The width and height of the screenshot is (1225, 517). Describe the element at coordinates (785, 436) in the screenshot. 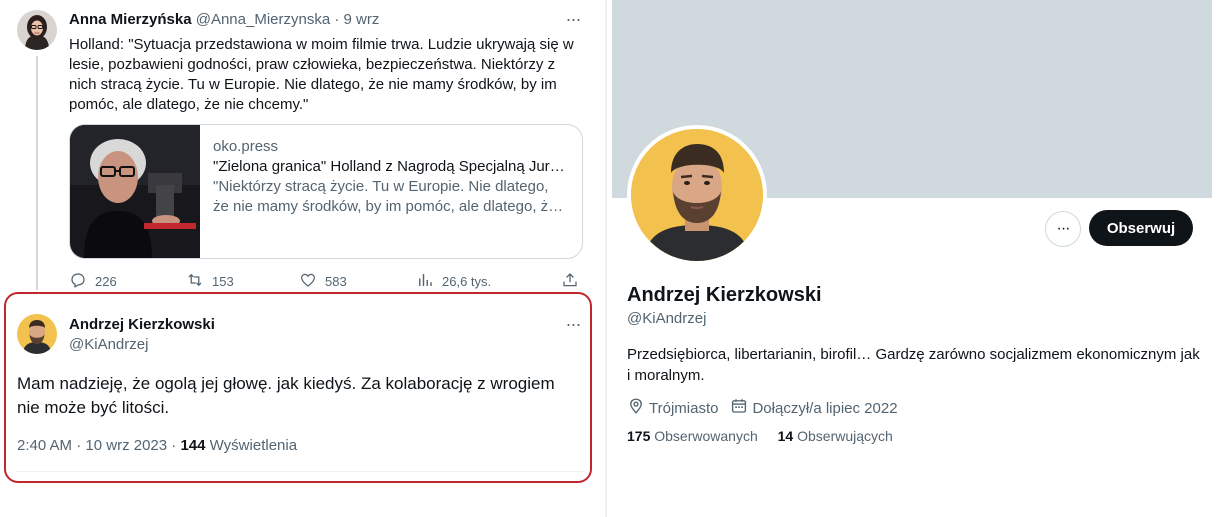

I see `followers-count: 14` at that location.